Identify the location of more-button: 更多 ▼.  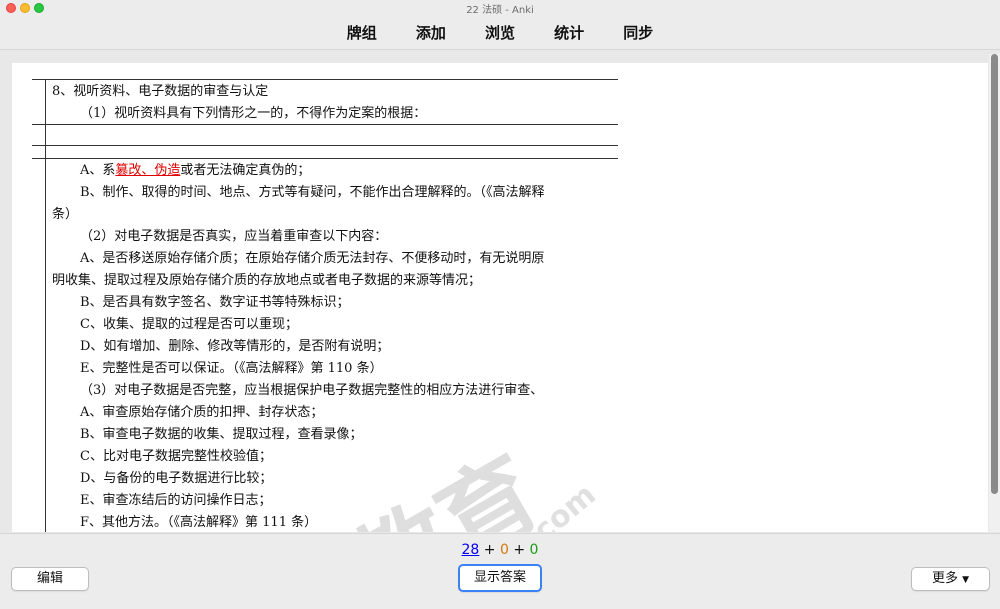
(950, 579).